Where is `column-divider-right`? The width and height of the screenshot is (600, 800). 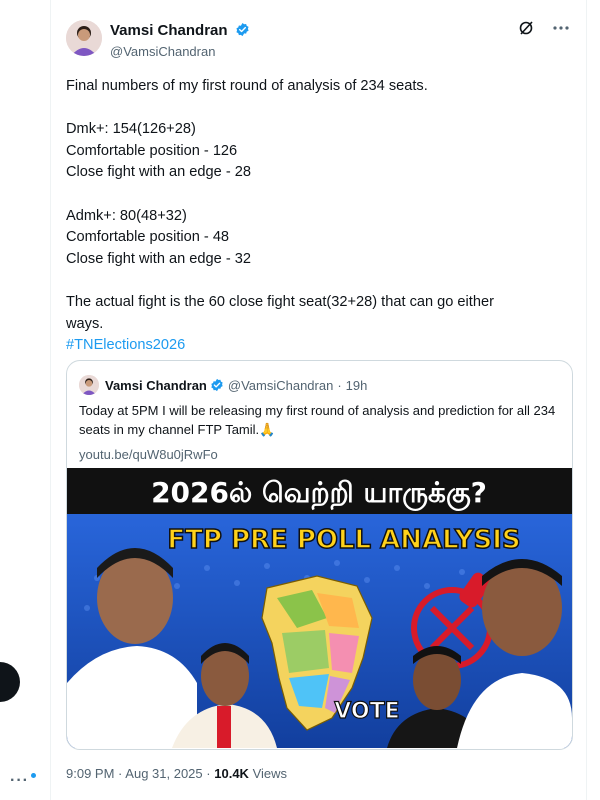 column-divider-right is located at coordinates (586, 400).